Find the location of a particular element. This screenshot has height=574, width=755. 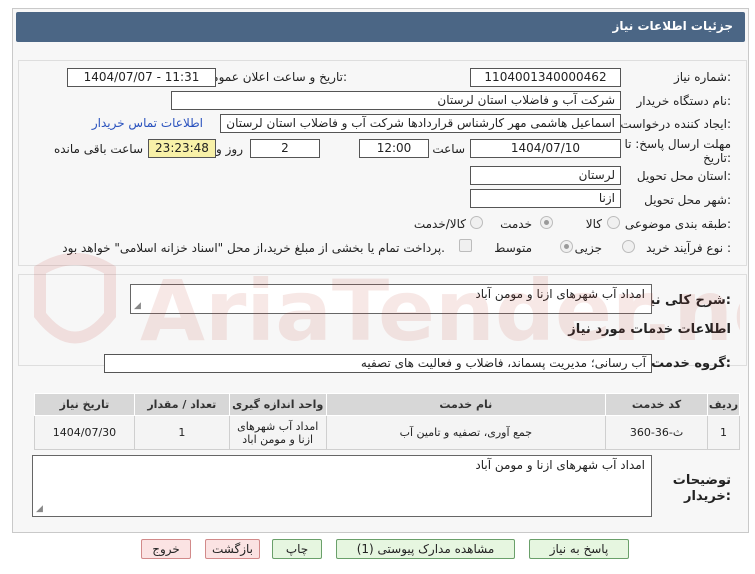

contact-buyer-link: اطلاعات تماس خریدار is located at coordinates (147, 123).